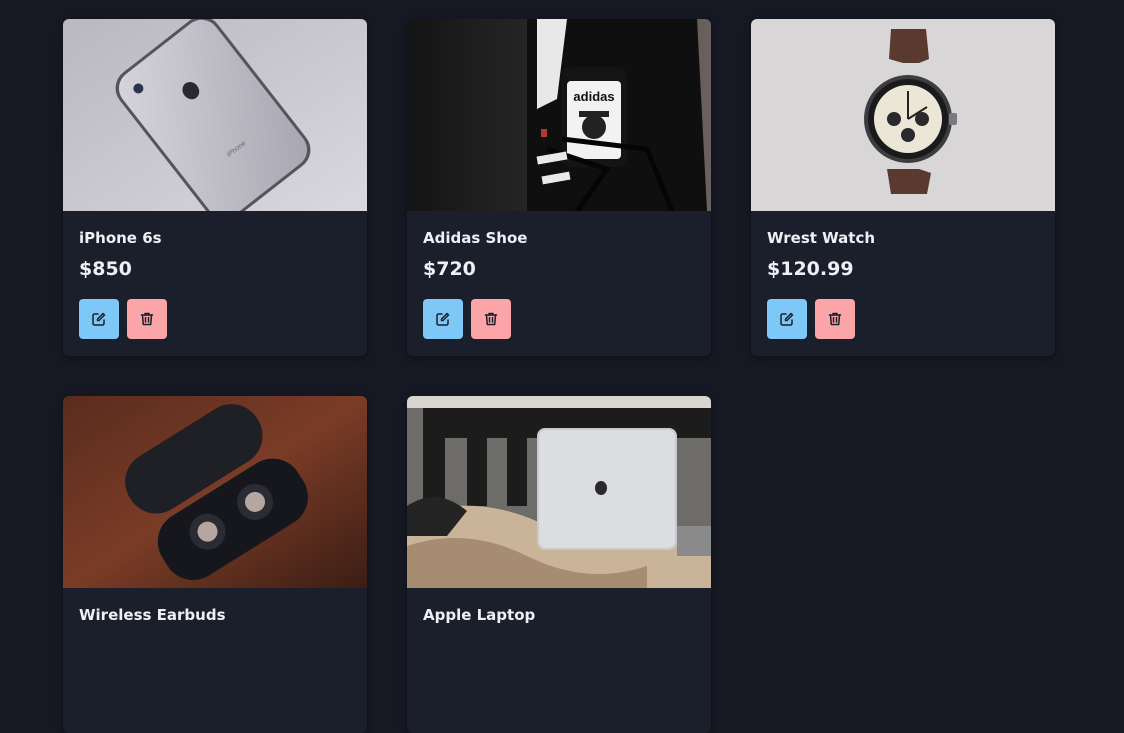  I want to click on product-card: adidas Adidas Shoe $720, so click(559, 187).